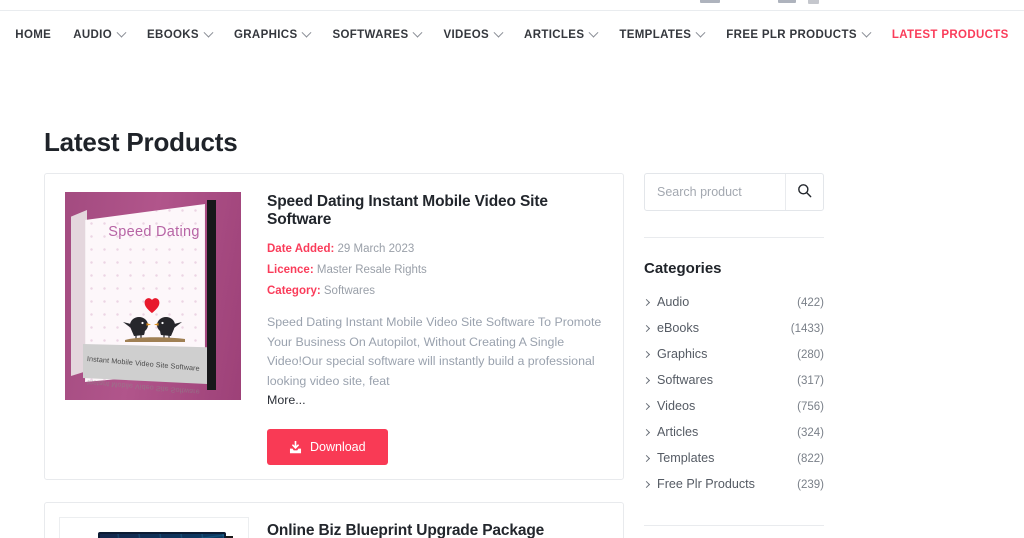  What do you see at coordinates (294, 291) in the screenshot?
I see `meta-label: Category:` at bounding box center [294, 291].